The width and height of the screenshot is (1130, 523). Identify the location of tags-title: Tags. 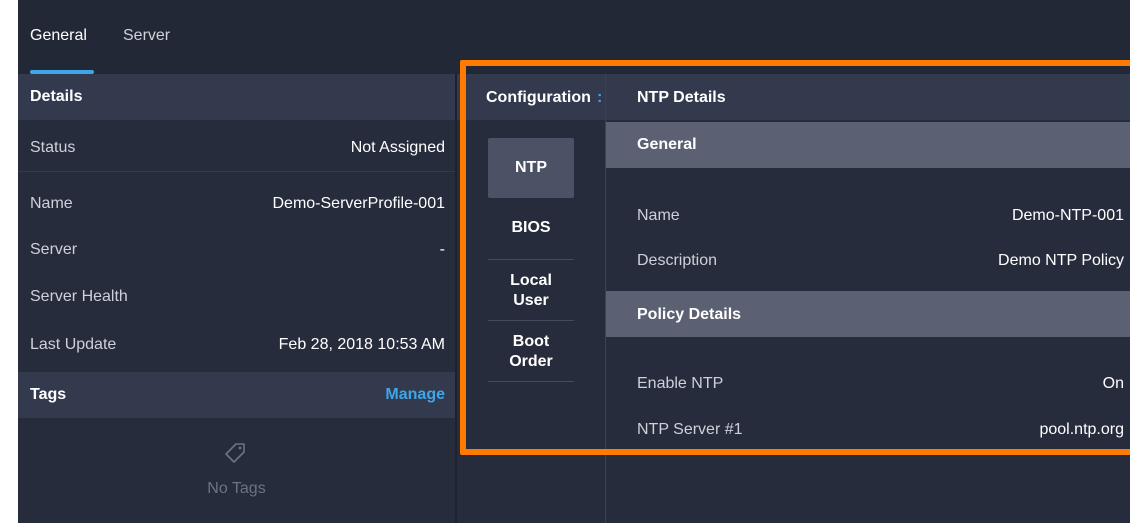
(48, 394).